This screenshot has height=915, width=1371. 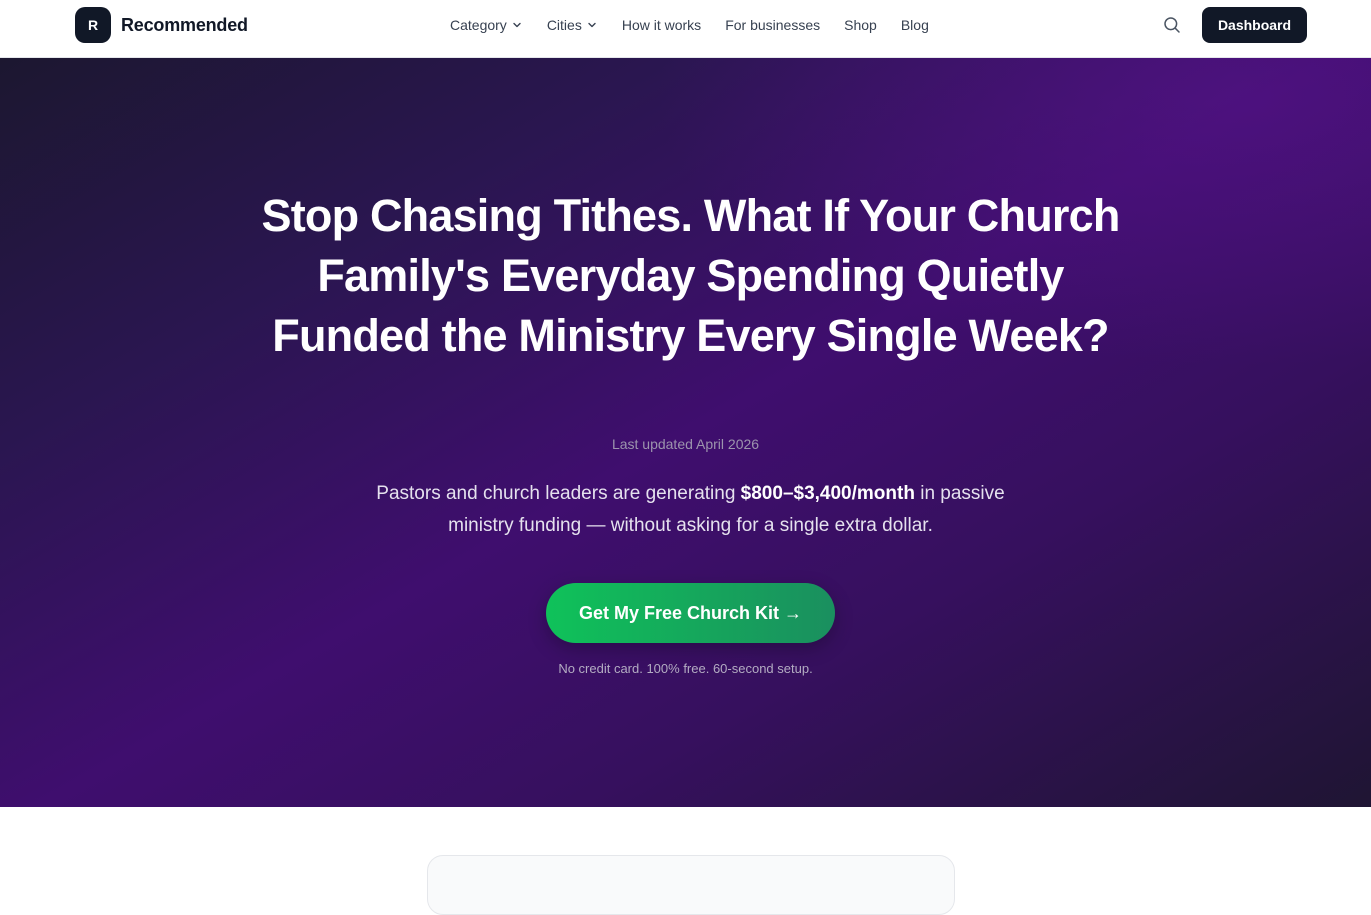 I want to click on nav-item-label: Category, so click(x=478, y=25).